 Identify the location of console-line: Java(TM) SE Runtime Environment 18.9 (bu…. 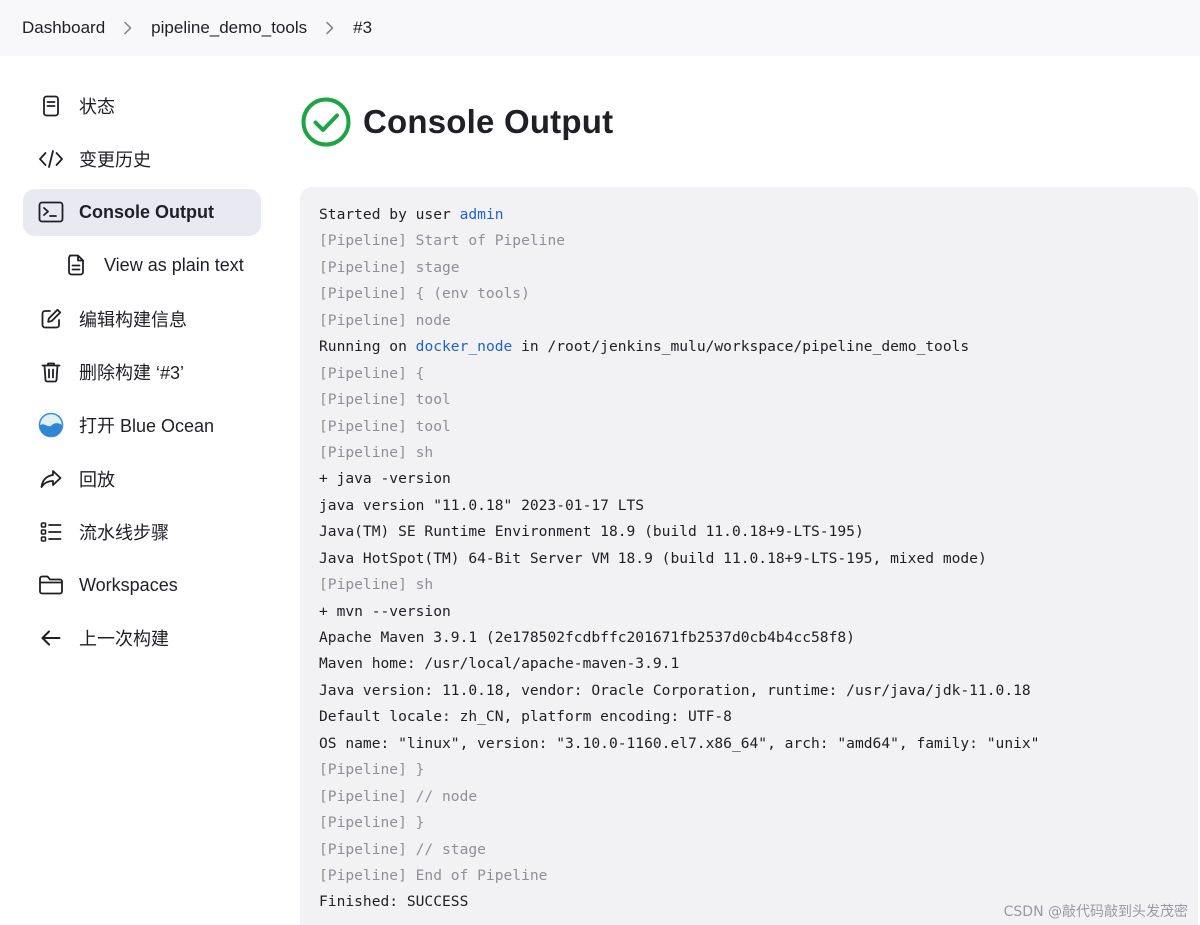
(591, 532).